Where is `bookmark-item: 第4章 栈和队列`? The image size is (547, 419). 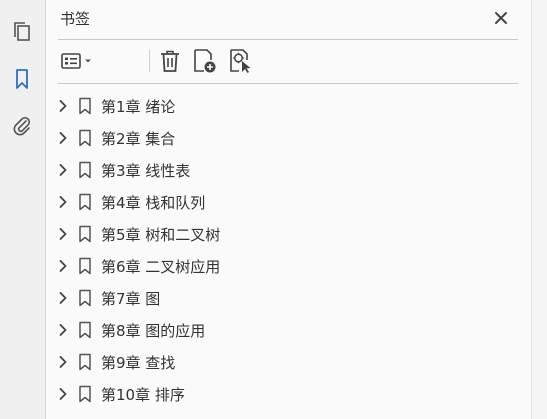
bookmark-item: 第4章 栈和队列 is located at coordinates (281, 202).